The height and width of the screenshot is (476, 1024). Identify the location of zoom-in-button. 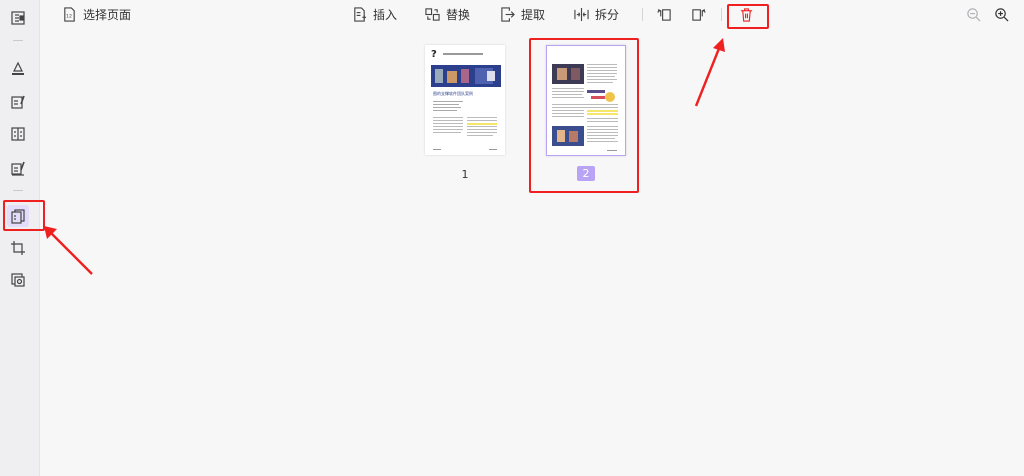
(1001, 14).